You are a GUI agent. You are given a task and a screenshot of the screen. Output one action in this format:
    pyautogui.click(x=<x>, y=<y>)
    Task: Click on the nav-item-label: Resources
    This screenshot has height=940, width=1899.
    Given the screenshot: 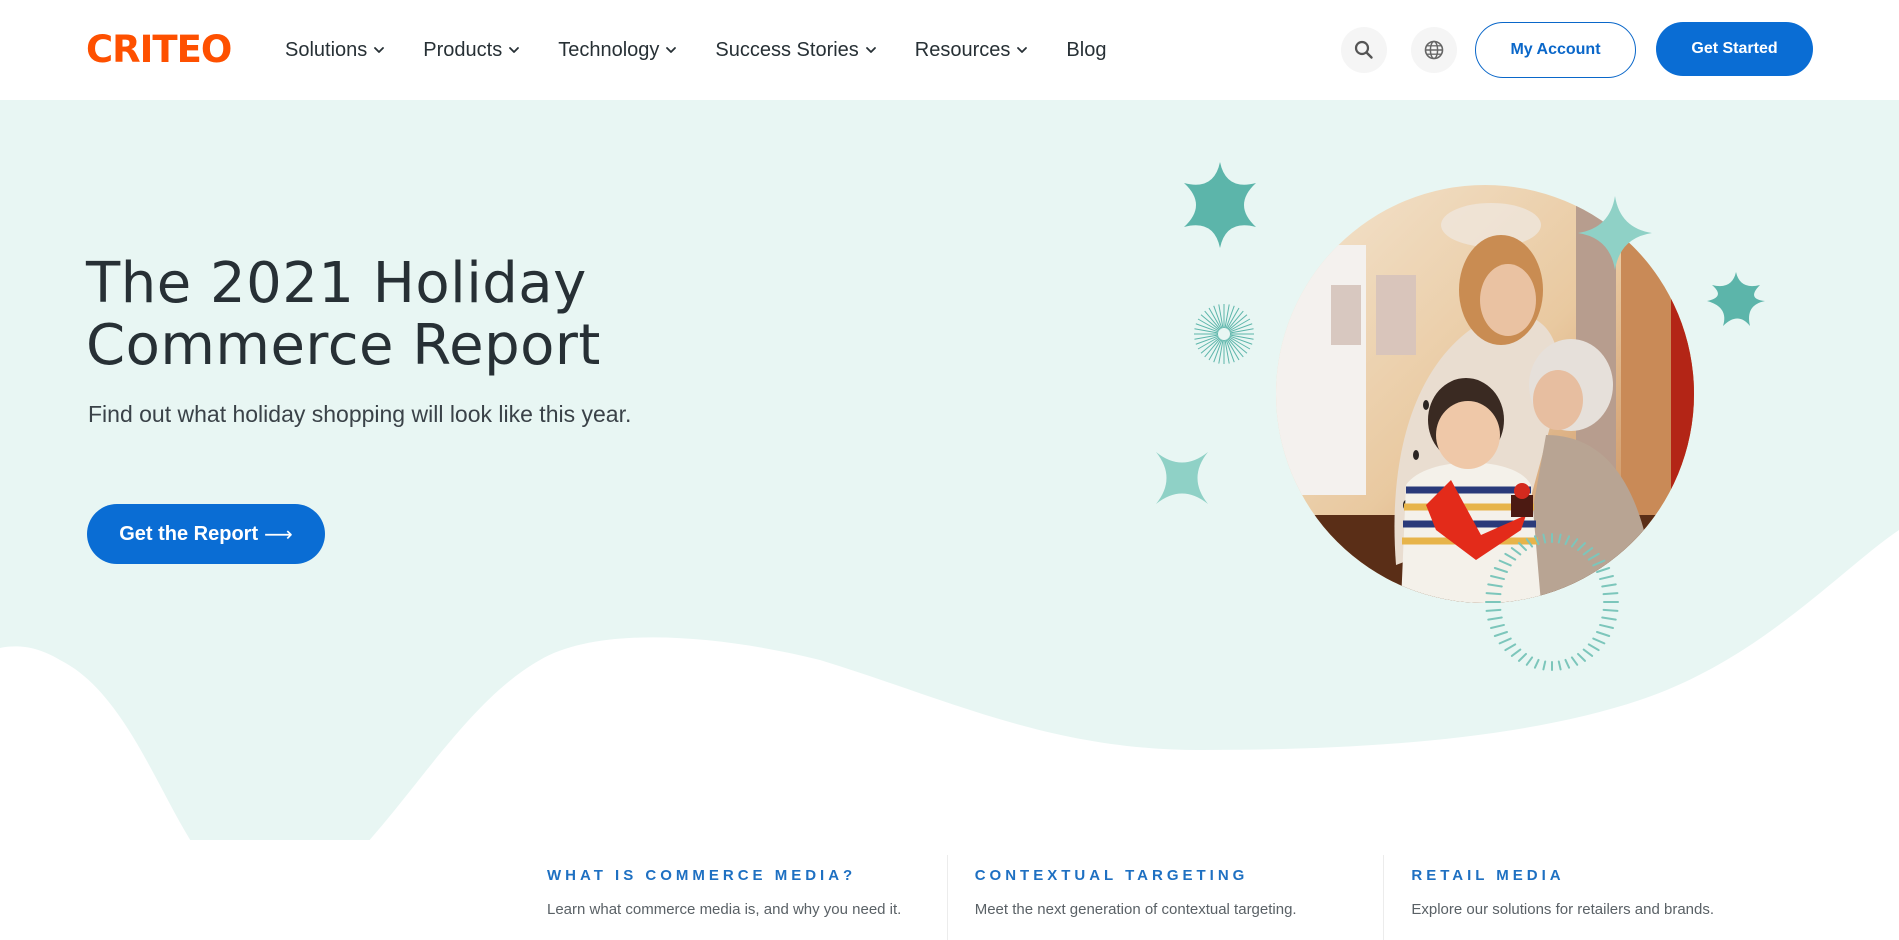 What is the action you would take?
    pyautogui.click(x=962, y=50)
    